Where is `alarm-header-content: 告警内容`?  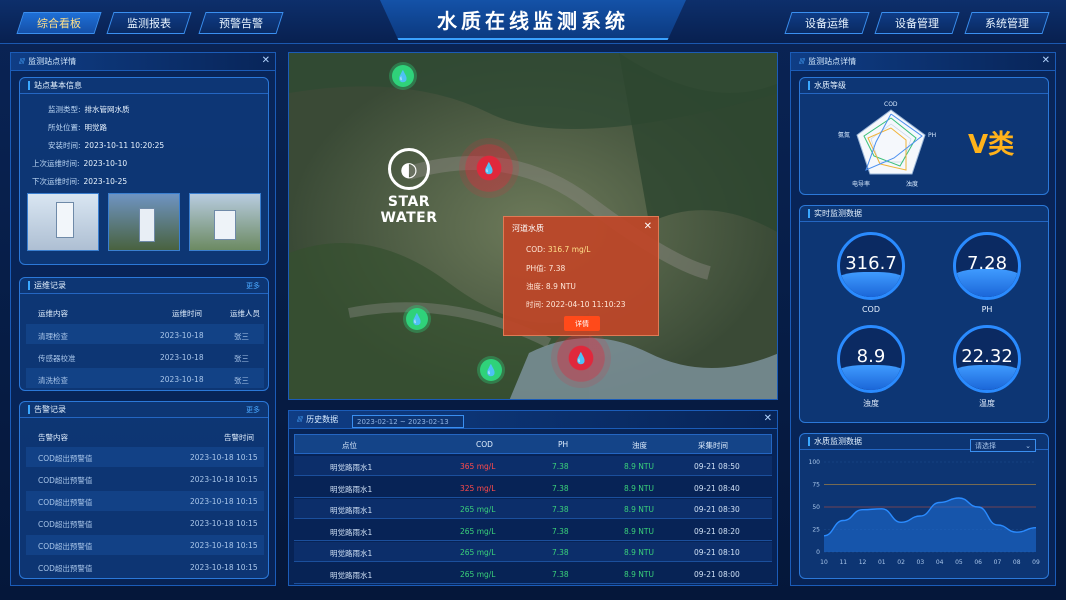 alarm-header-content: 告警内容 is located at coordinates (53, 437).